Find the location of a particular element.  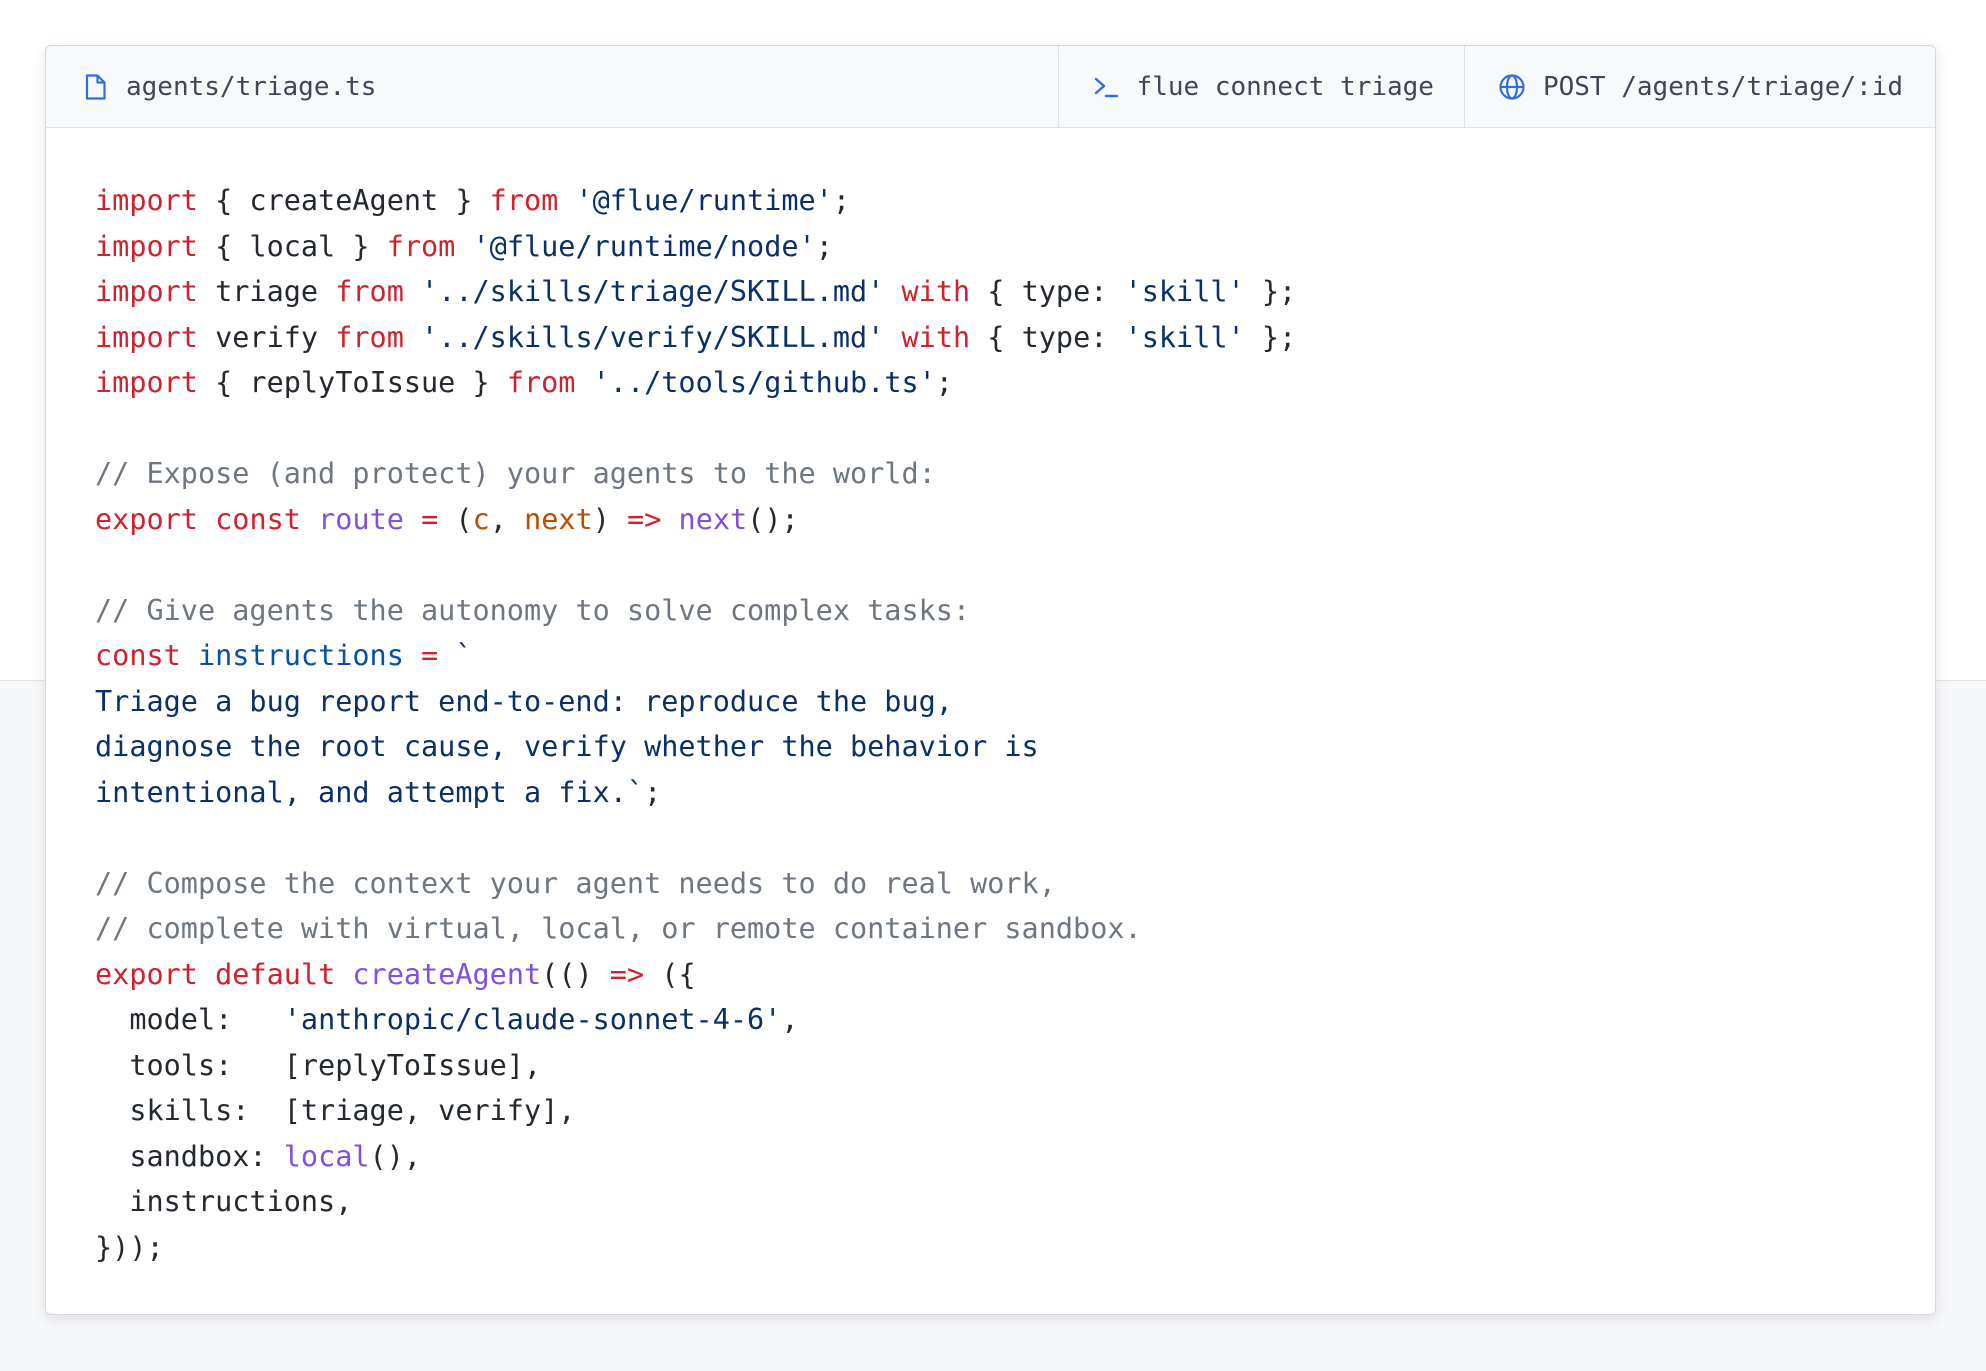

file-icon is located at coordinates (95, 87).